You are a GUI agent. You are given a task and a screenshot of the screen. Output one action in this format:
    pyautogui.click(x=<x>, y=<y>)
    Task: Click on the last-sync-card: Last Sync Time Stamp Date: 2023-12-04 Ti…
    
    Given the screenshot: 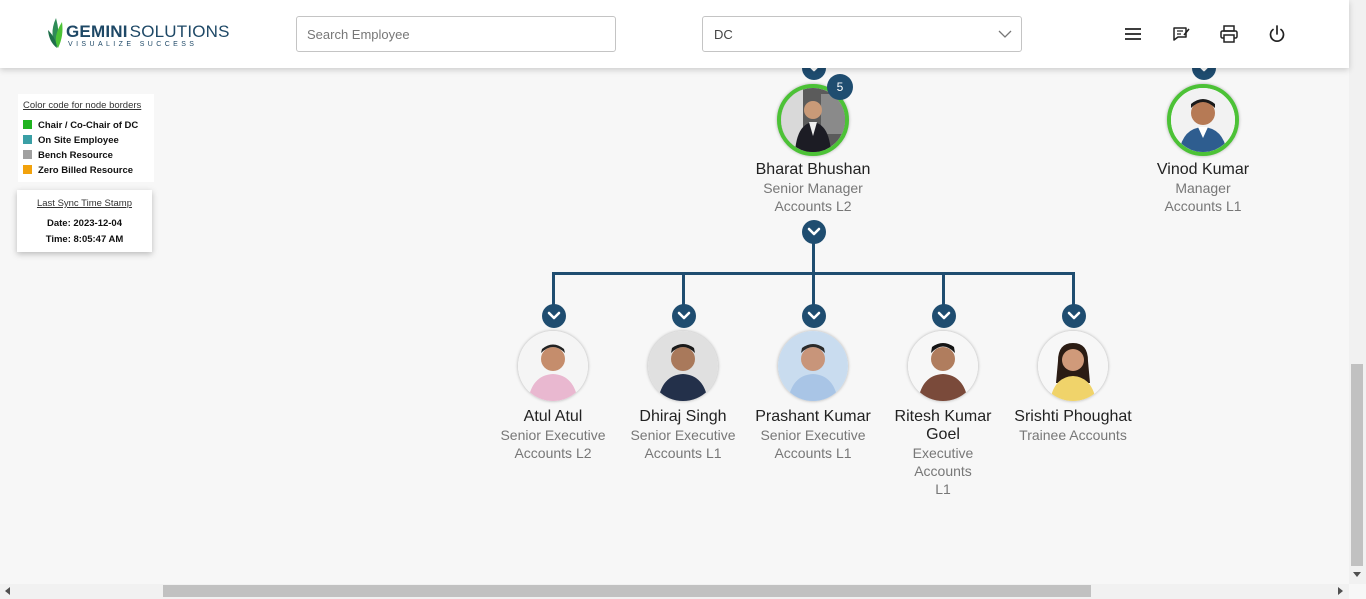 What is the action you would take?
    pyautogui.click(x=84, y=221)
    